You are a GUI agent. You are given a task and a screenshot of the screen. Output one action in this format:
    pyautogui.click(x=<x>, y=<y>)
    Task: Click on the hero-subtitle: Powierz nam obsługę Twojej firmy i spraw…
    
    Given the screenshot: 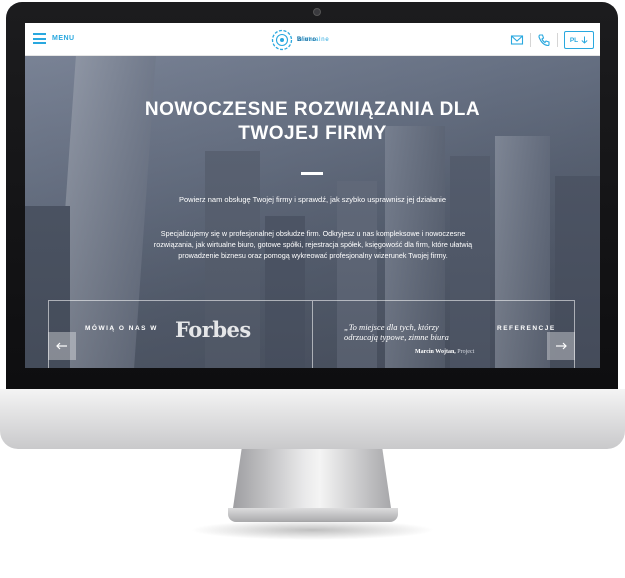 What is the action you would take?
    pyautogui.click(x=312, y=199)
    